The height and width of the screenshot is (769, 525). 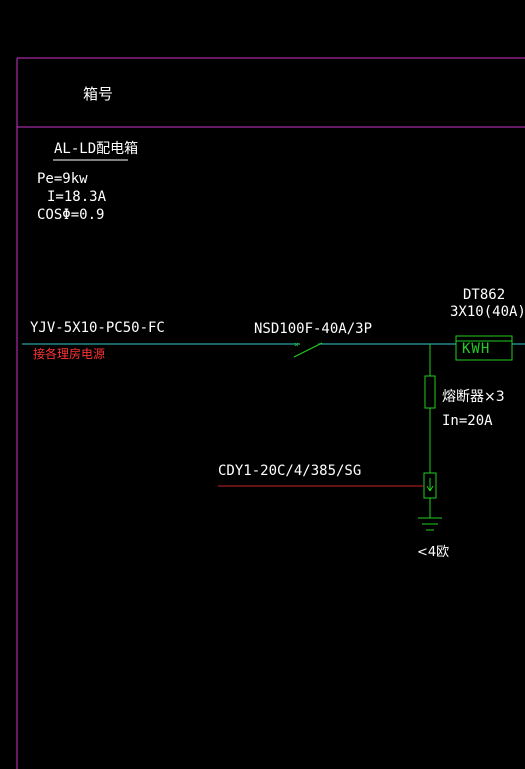 I want to click on surge-protector-label: CDY1-20C/4/385/SG, so click(x=290, y=471).